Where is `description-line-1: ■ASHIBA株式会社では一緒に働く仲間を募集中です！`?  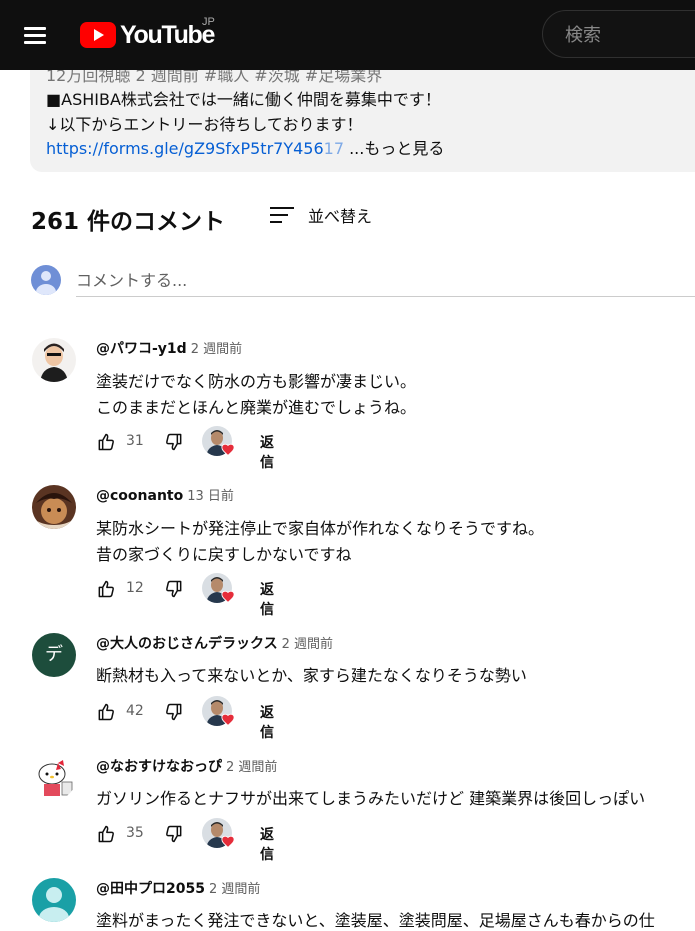
description-line-1: ■ASHIBA株式会社では一緒に働く仲間を募集中です！ is located at coordinates (243, 99).